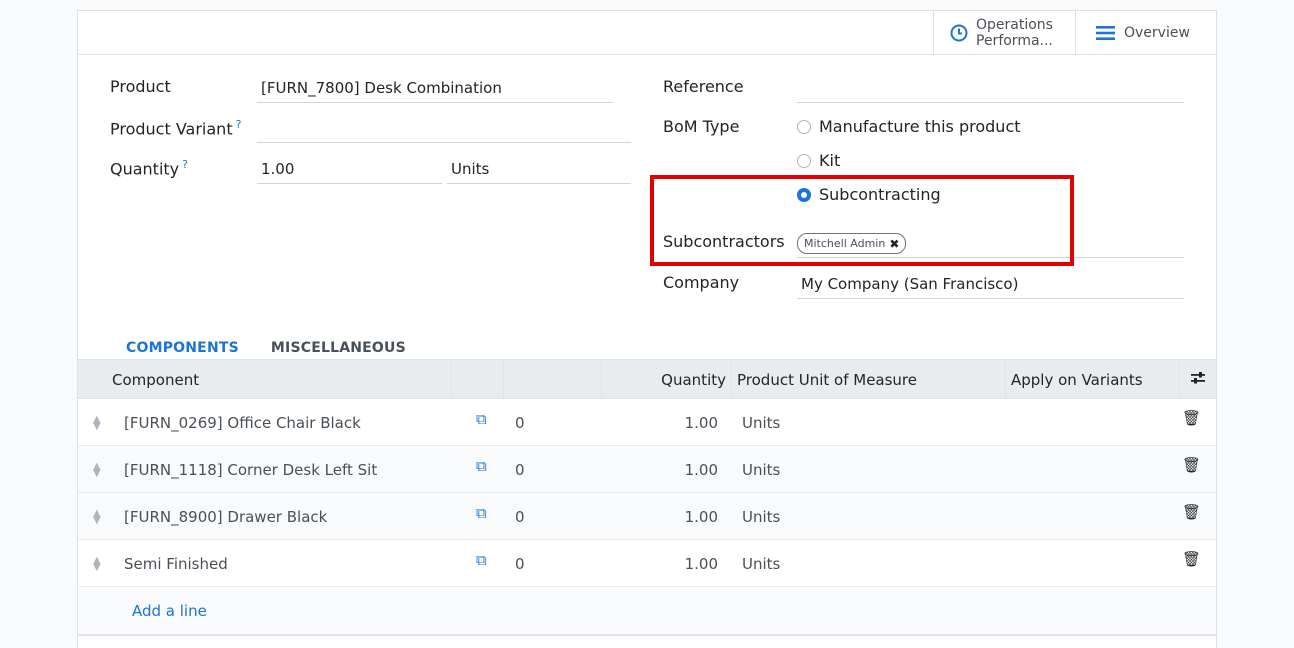 The image size is (1294, 648). I want to click on header-quantity: Quantity, so click(666, 380).